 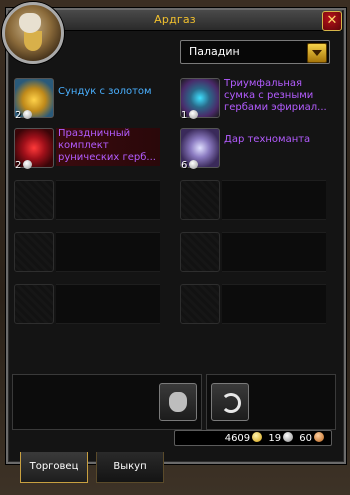 What do you see at coordinates (271, 402) in the screenshot?
I see `buyback-panel` at bounding box center [271, 402].